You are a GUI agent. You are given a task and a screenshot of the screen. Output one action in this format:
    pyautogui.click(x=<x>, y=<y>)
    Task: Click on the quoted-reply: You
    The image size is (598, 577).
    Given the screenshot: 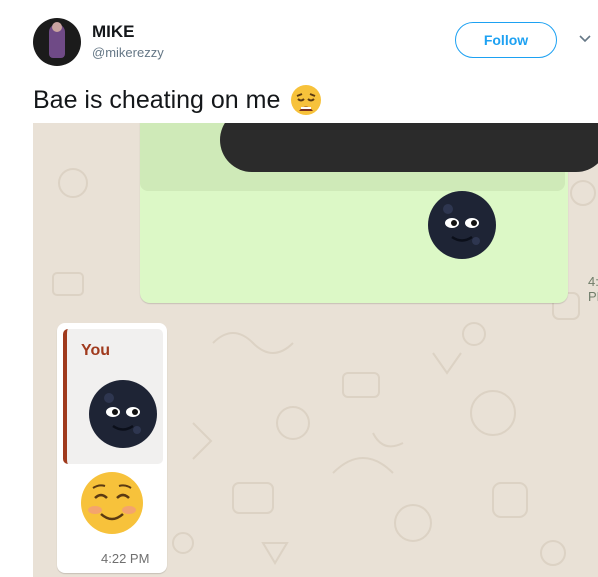 What is the action you would take?
    pyautogui.click(x=113, y=396)
    